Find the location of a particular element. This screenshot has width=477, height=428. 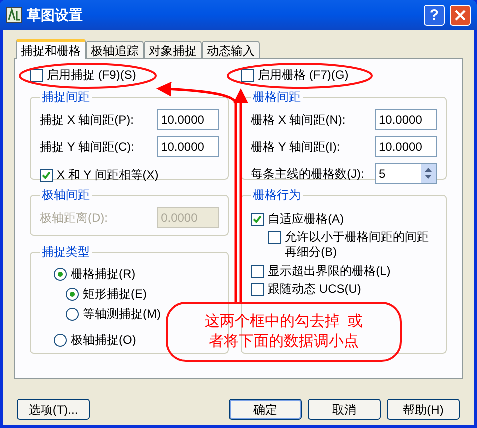

tab: 捕捉和栅格 is located at coordinates (51, 49).